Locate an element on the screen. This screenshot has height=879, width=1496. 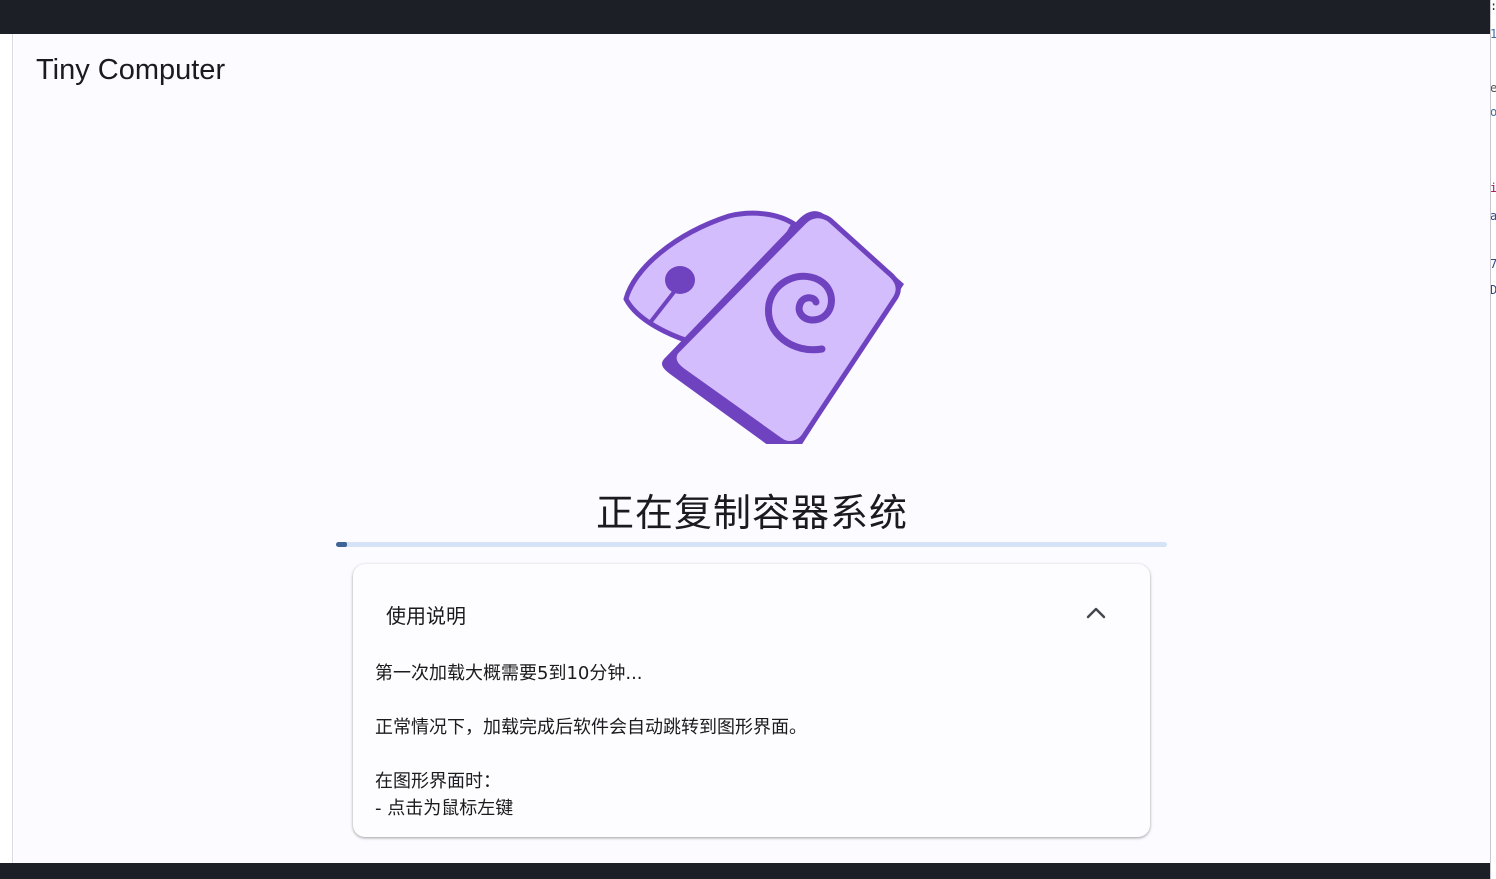
app-title: Tiny Computer is located at coordinates (131, 70).